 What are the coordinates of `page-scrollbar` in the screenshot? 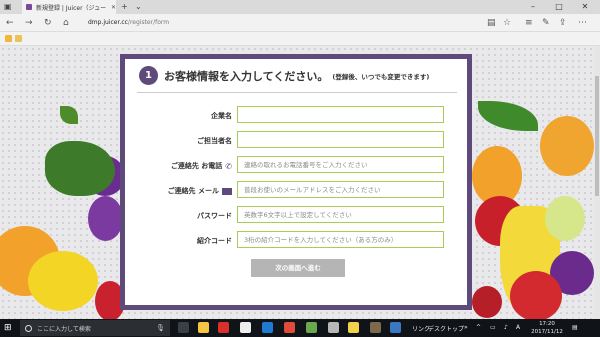 It's located at (597, 182).